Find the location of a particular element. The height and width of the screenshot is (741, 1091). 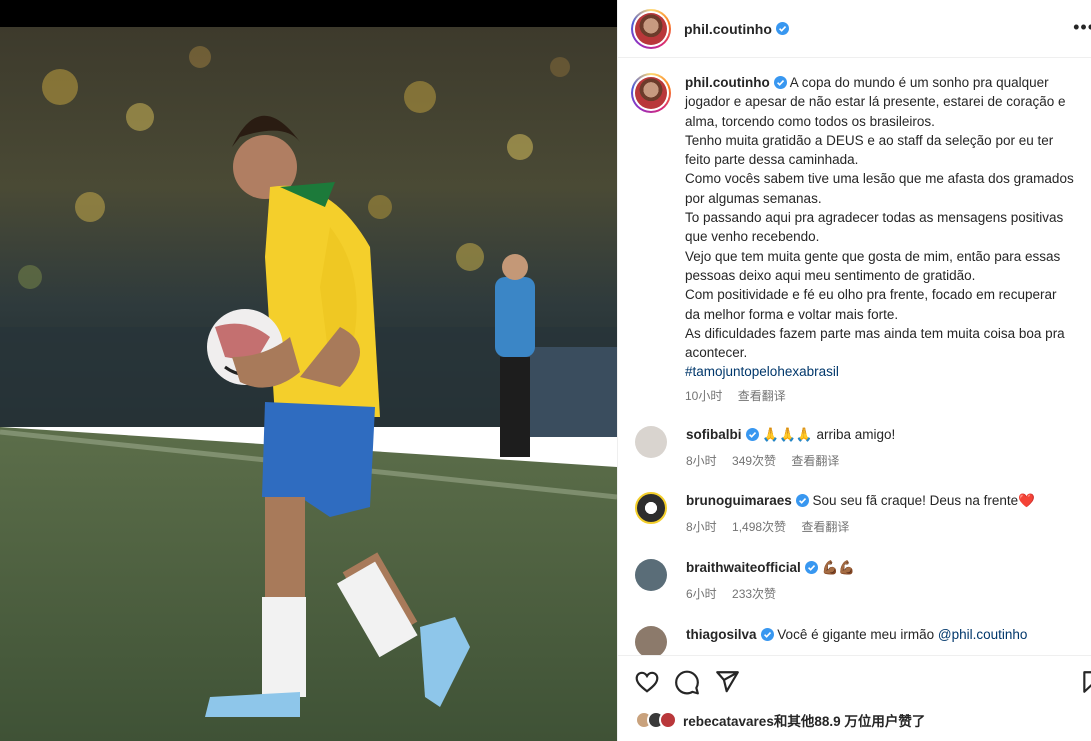

caption-line: acontecer. is located at coordinates (716, 353).